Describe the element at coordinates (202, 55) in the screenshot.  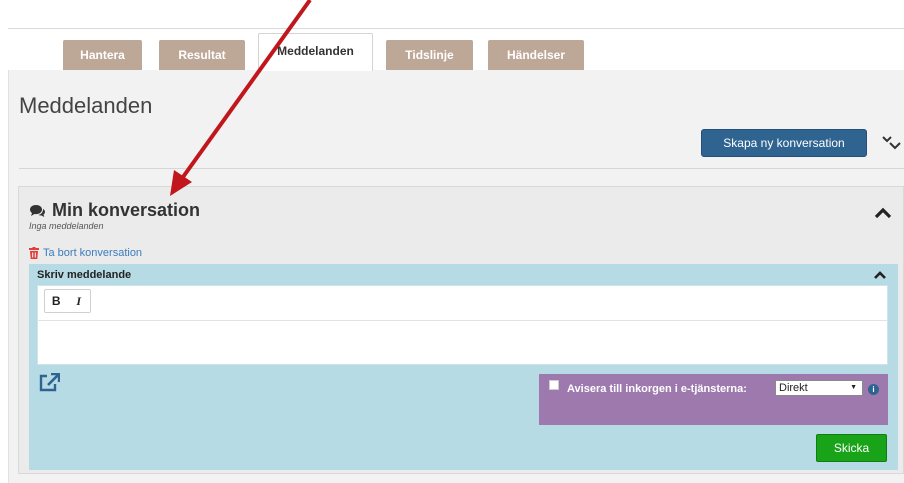
I see `tab-resultat: Resultat` at that location.